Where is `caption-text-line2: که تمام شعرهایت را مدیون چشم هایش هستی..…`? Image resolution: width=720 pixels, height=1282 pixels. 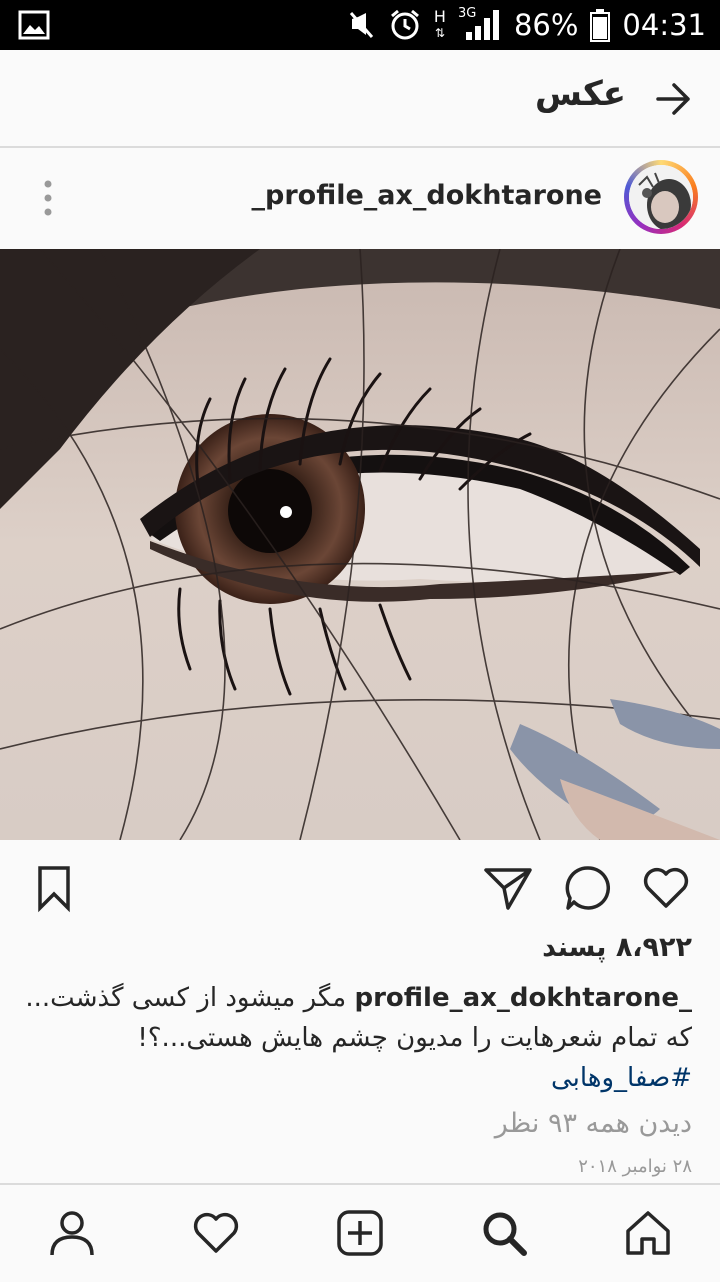 caption-text-line2: که تمام شعرهایت را مدیون چشم هایش هستی..… is located at coordinates (414, 1038).